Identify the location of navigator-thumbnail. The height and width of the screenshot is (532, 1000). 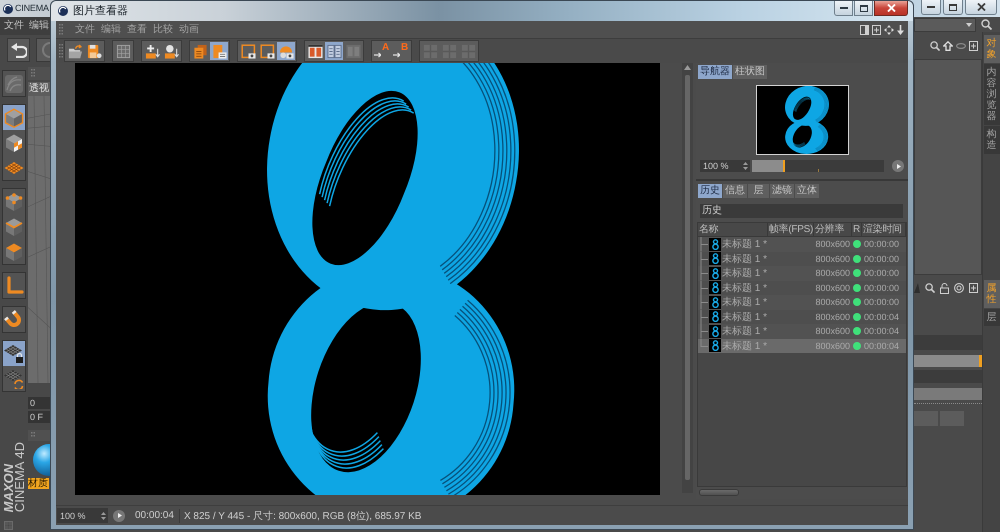
(802, 120).